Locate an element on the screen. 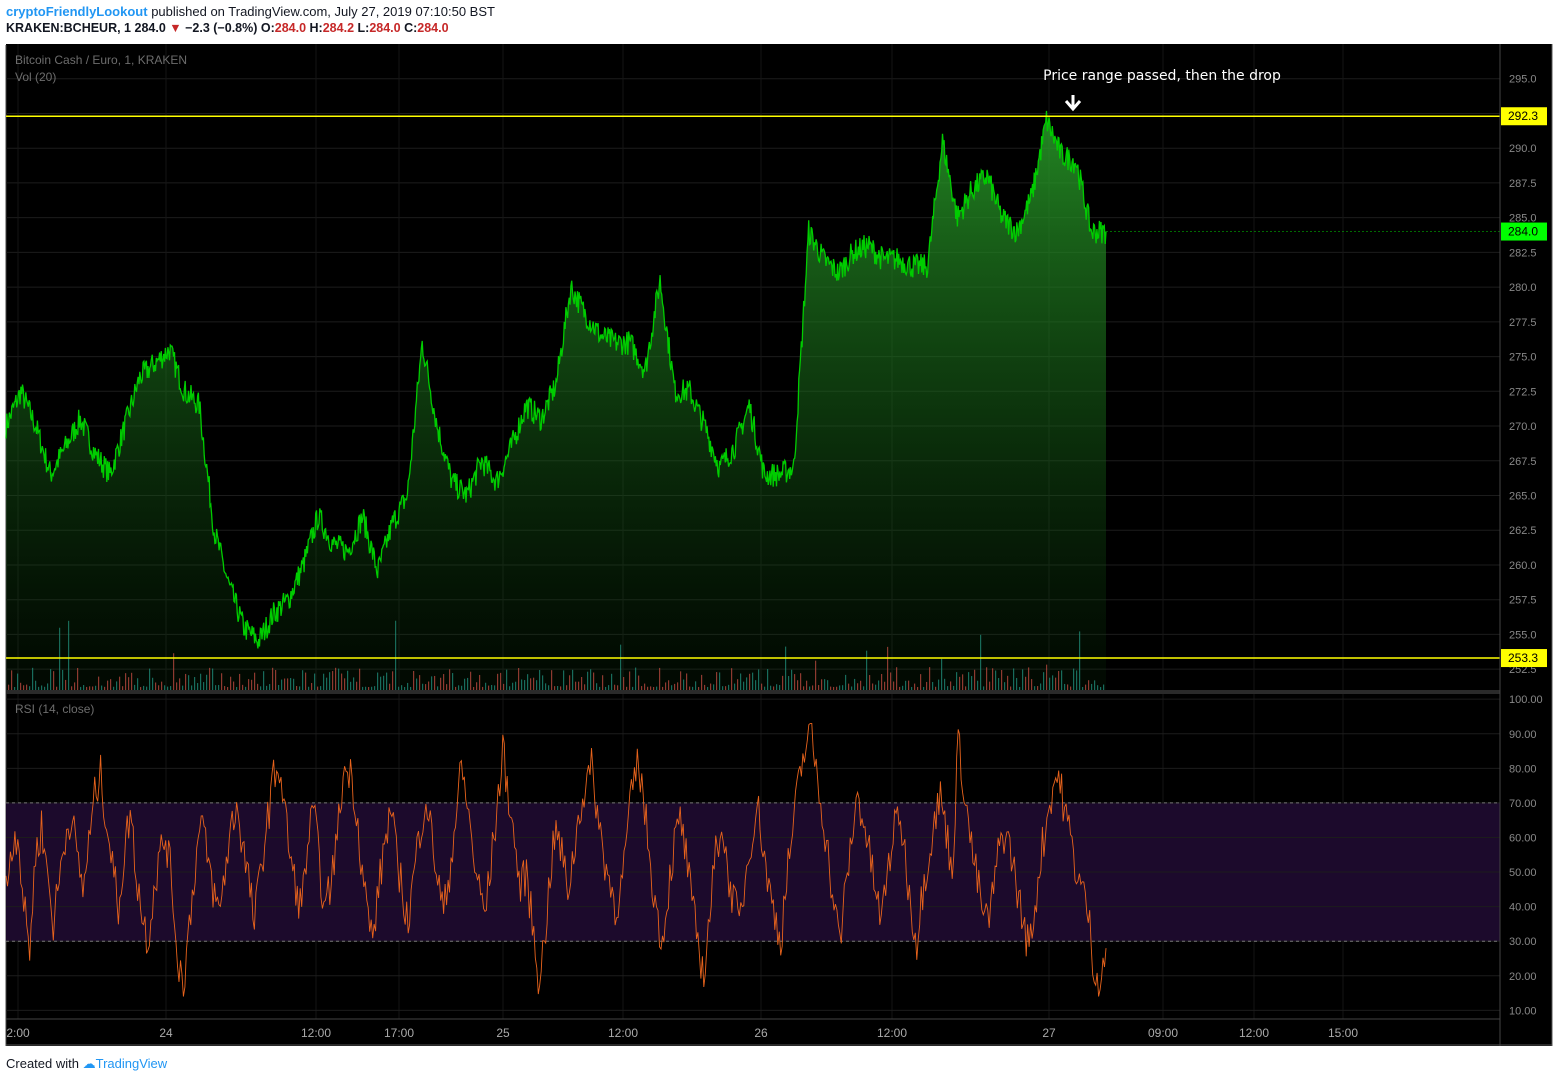 This screenshot has height=1082, width=1560. rsi-tick-label: 60.00 is located at coordinates (1523, 838).